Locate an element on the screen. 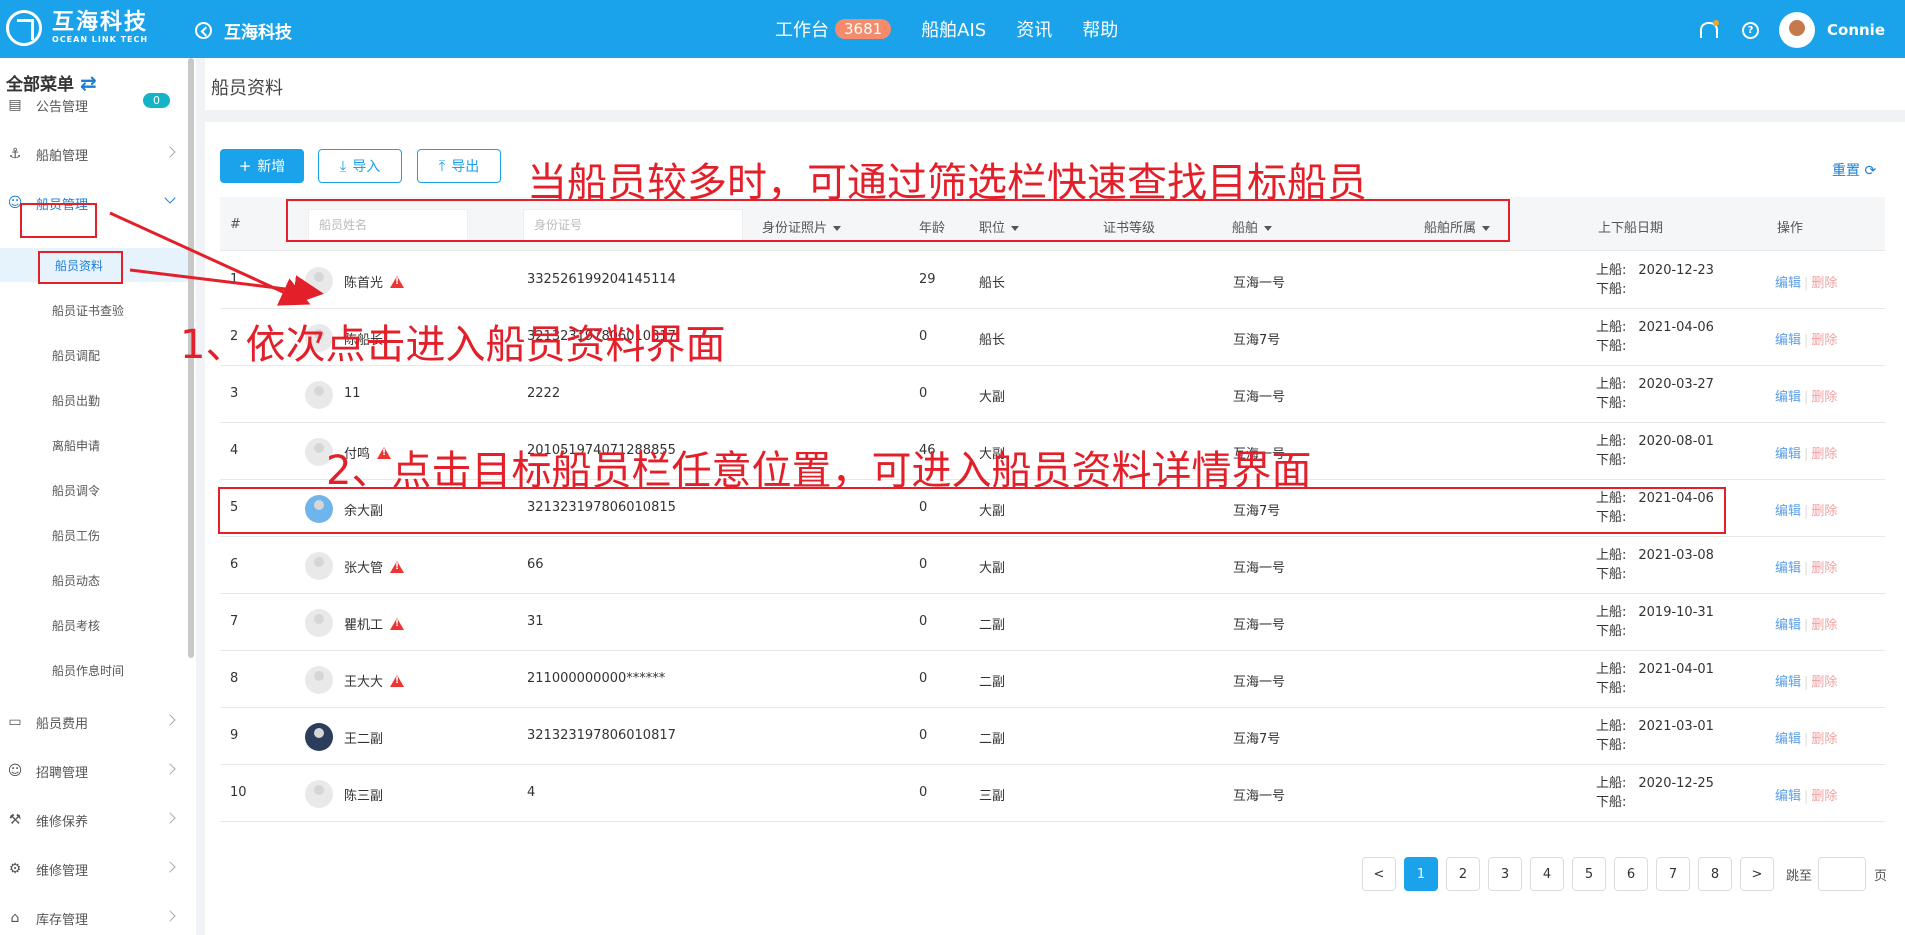 Image resolution: width=1905 pixels, height=935 pixels. annotation-arrows is located at coordinates (216, 258).